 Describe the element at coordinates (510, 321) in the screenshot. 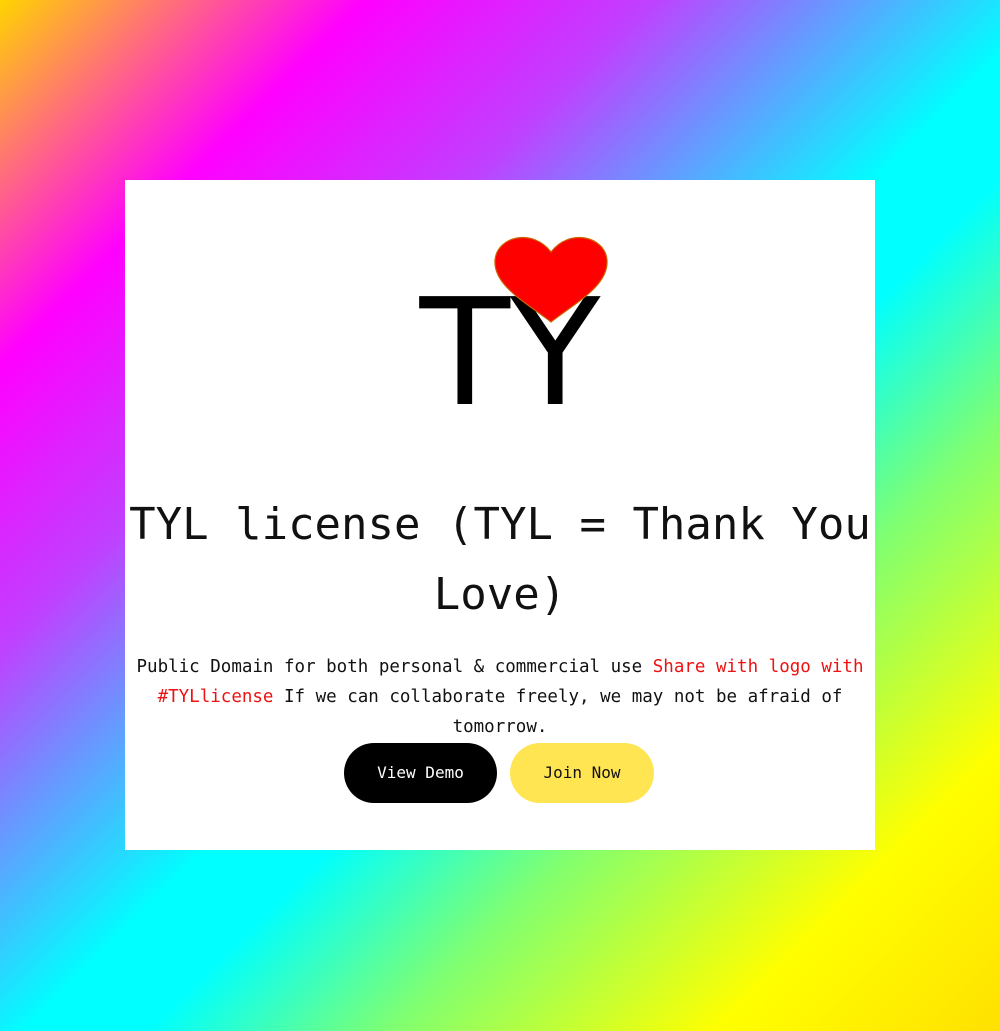

I see `tyl-logo: TY` at that location.